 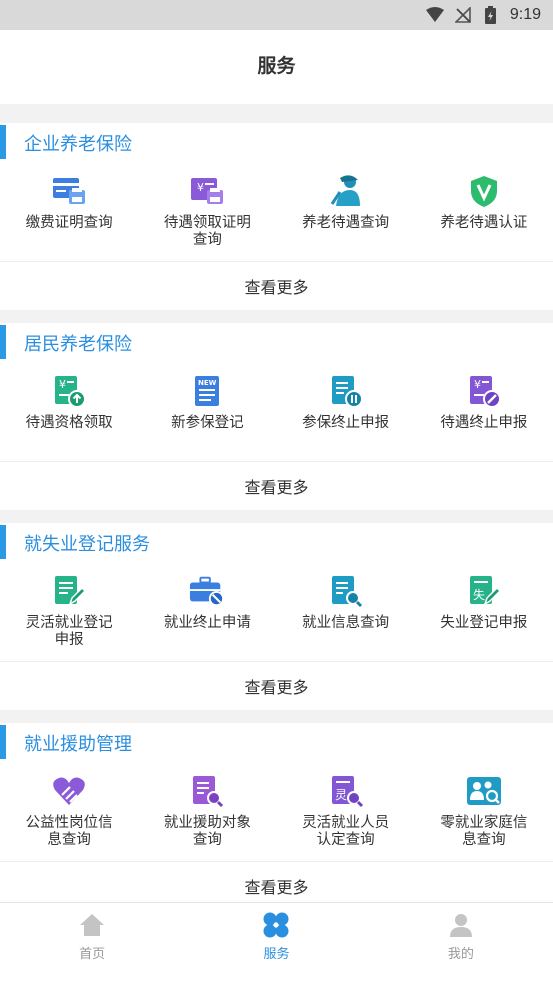 I want to click on service-item-benefit-receipt-certificate: ¥ 待遇领取证明查询, so click(x=207, y=212).